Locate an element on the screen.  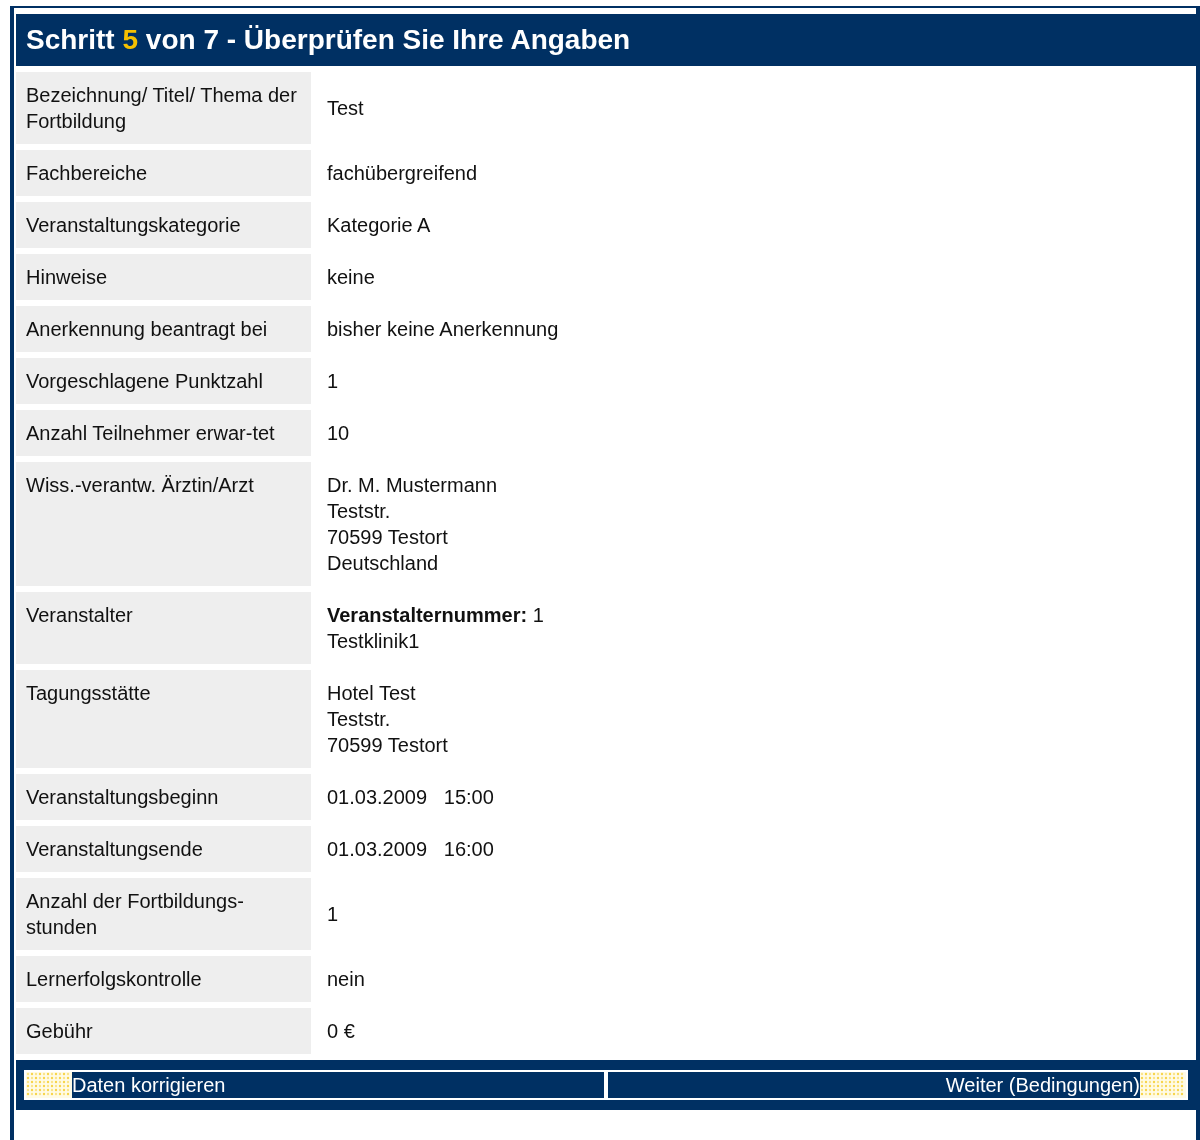
field-label: Anerkennung beantragt bei is located at coordinates (163, 329).